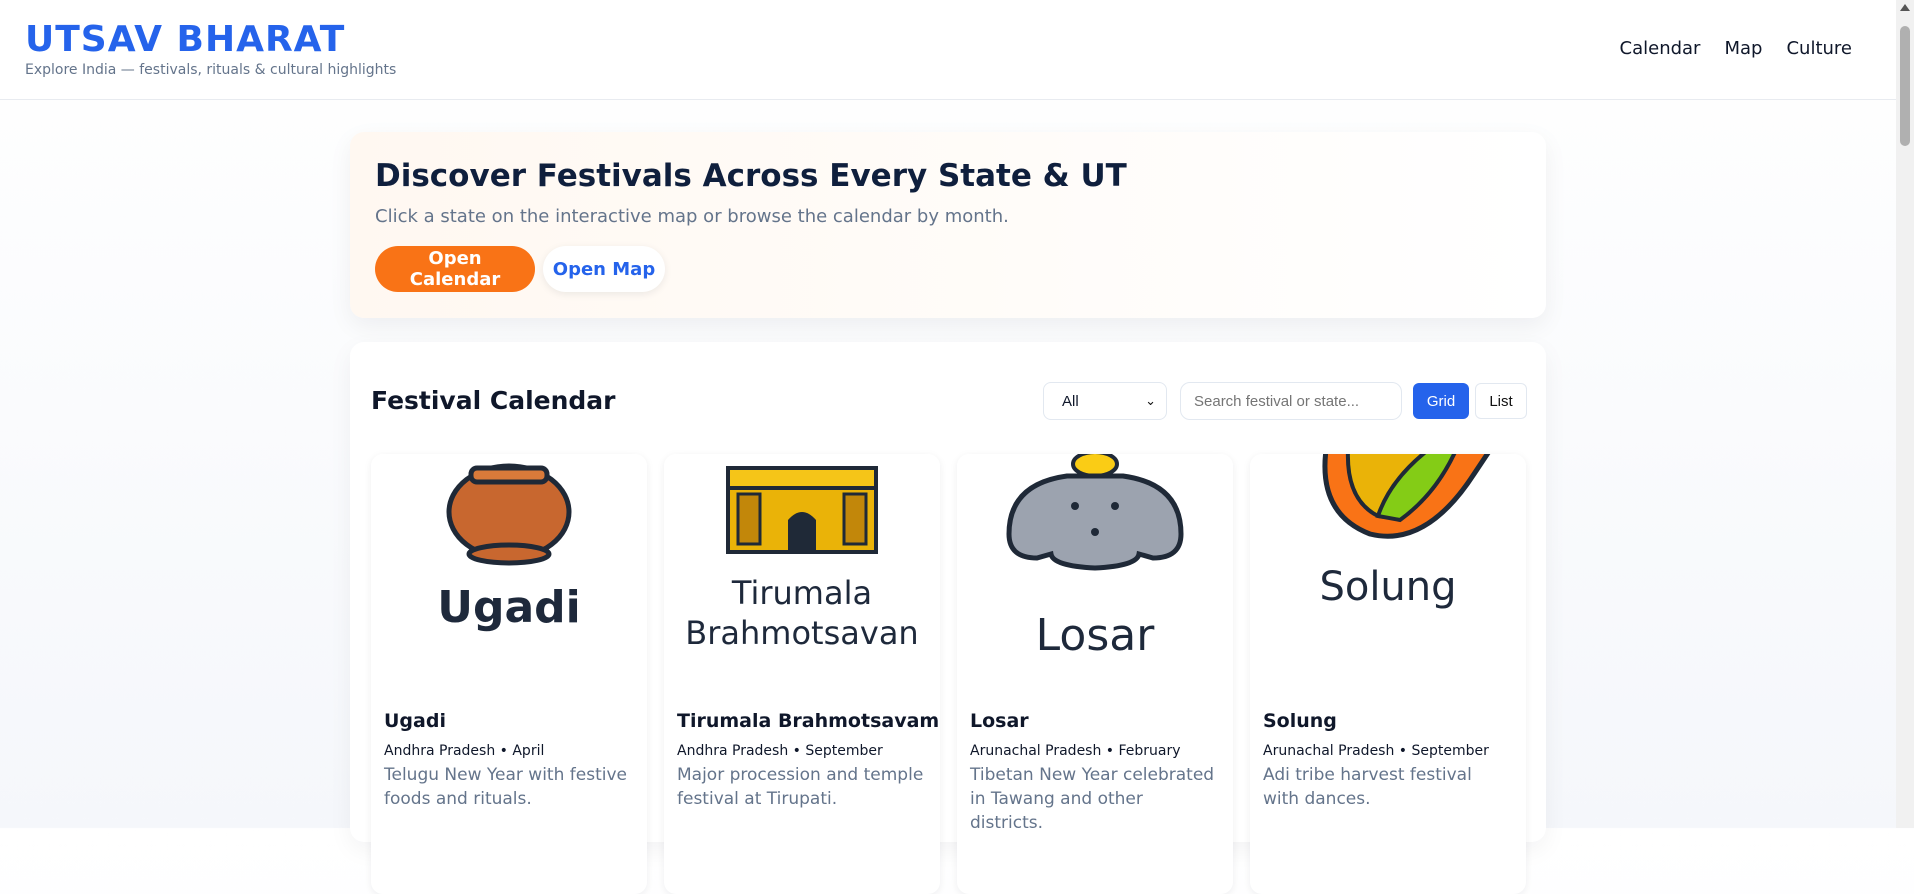  I want to click on festival-image: Tirumala Brahmotsavan, so click(802, 575).